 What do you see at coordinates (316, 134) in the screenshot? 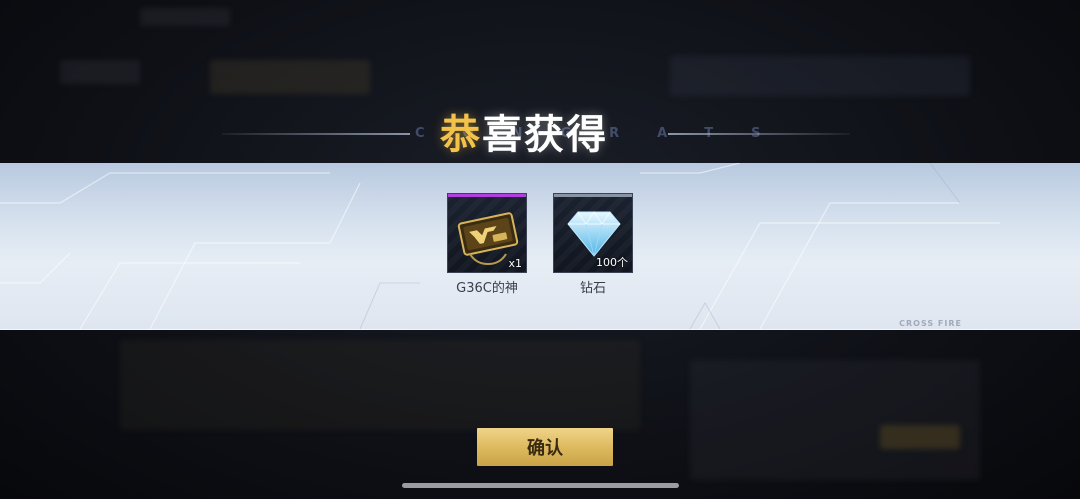
I see `title-decor-line-left` at bounding box center [316, 134].